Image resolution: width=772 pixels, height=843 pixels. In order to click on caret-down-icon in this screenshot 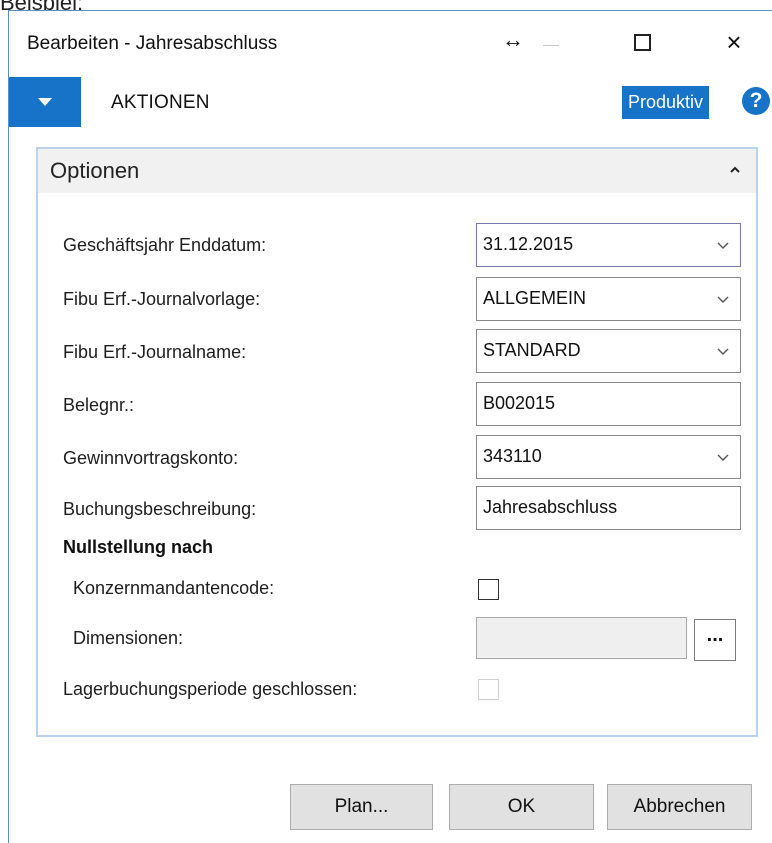, I will do `click(45, 102)`.